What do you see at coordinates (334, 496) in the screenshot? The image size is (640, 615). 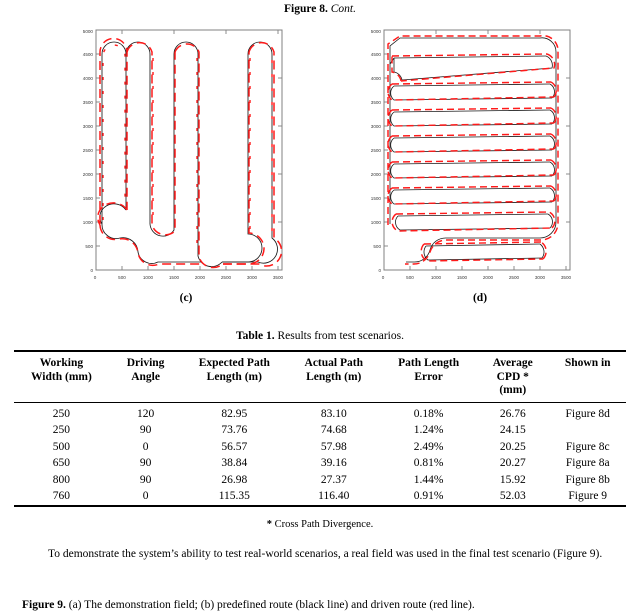 I see `cell-actual-length: 116.40` at bounding box center [334, 496].